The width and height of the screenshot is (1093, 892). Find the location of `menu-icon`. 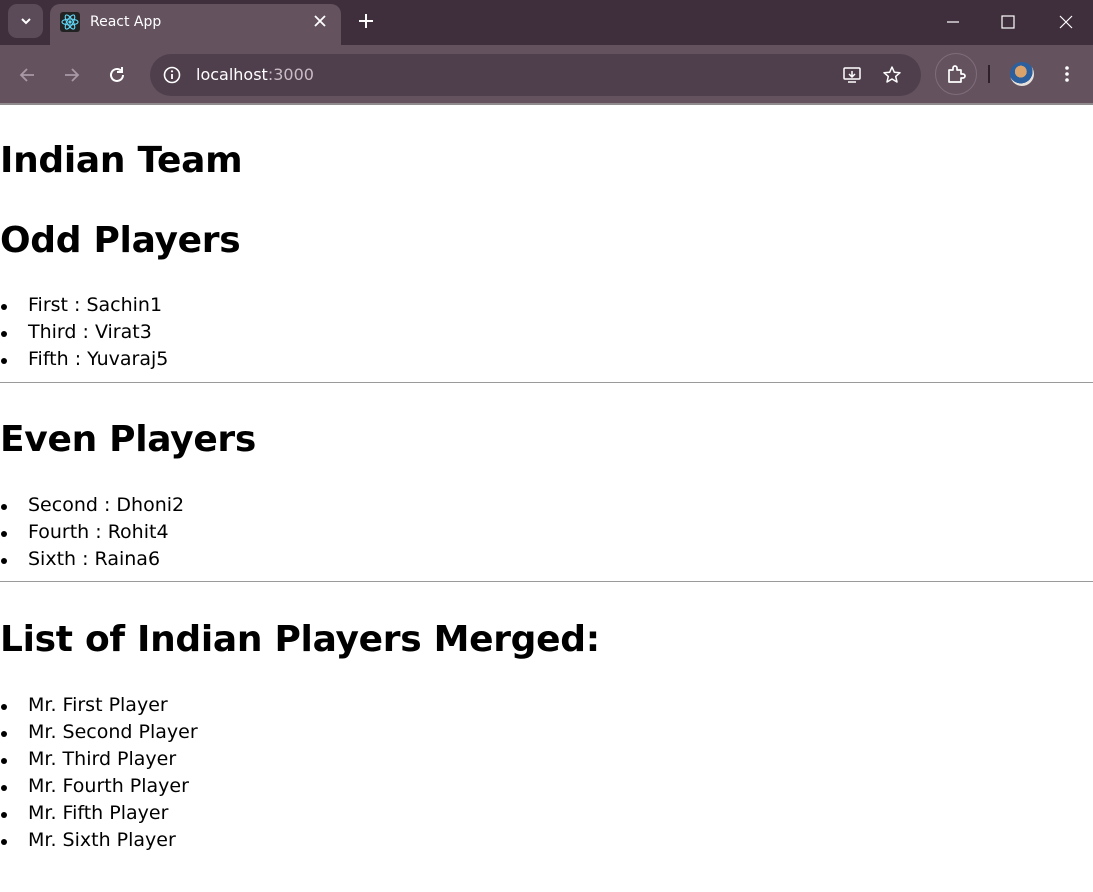

menu-icon is located at coordinates (1067, 74).